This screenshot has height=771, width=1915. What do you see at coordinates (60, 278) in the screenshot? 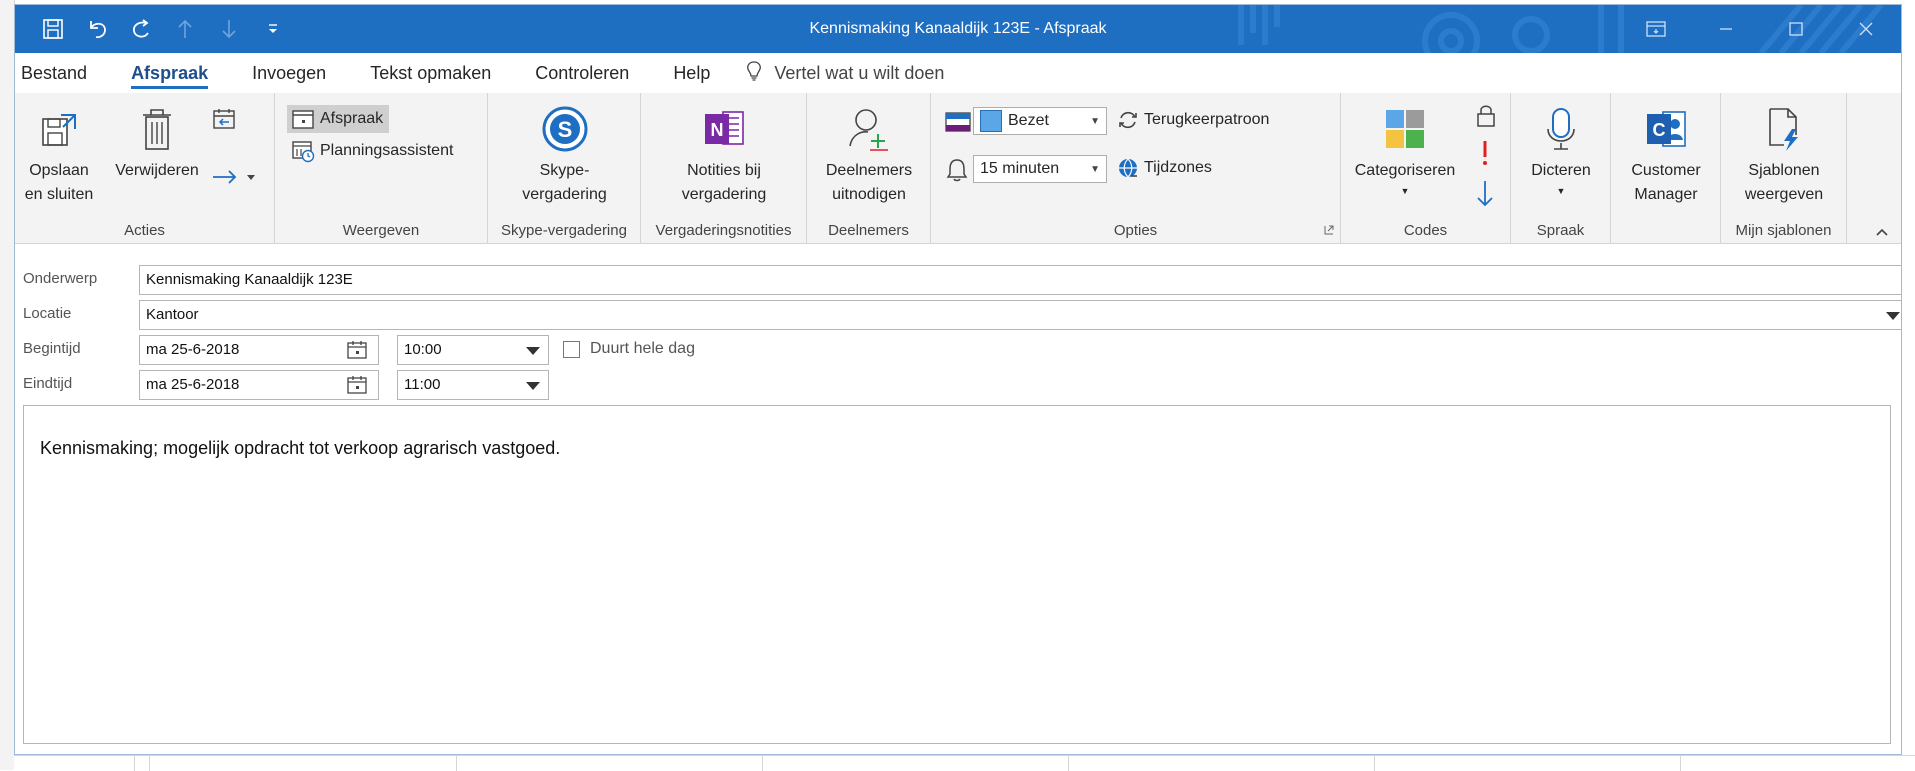
I see `subject-label: Onderwerp` at bounding box center [60, 278].